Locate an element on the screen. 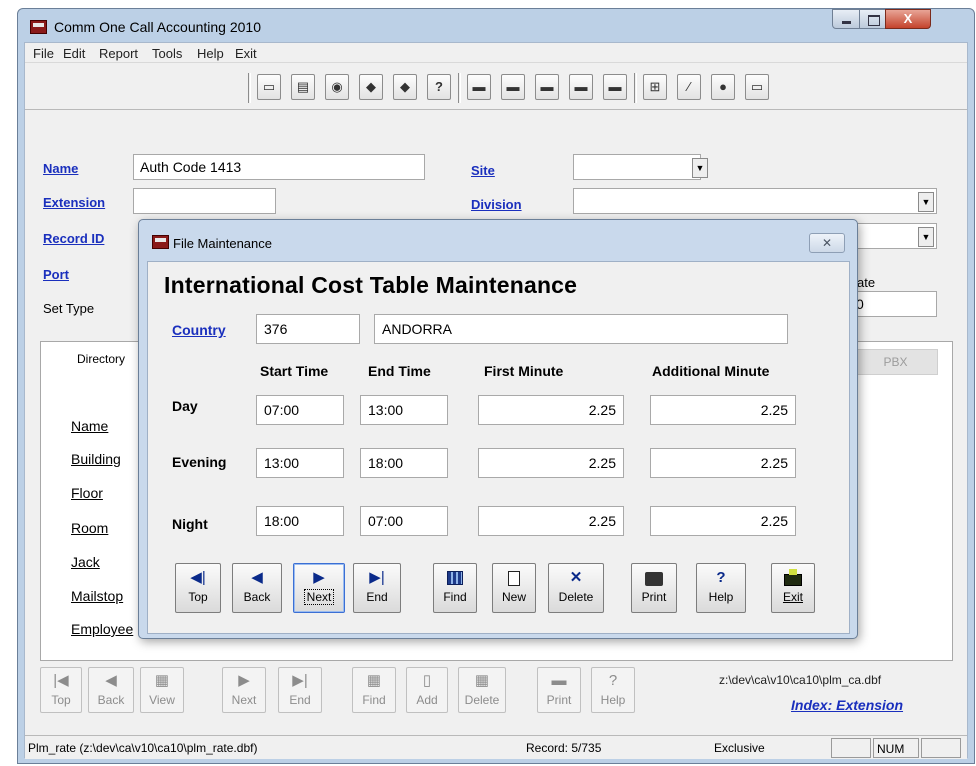 This screenshot has height=766, width=976. globe-icon: ◉ is located at coordinates (337, 87).